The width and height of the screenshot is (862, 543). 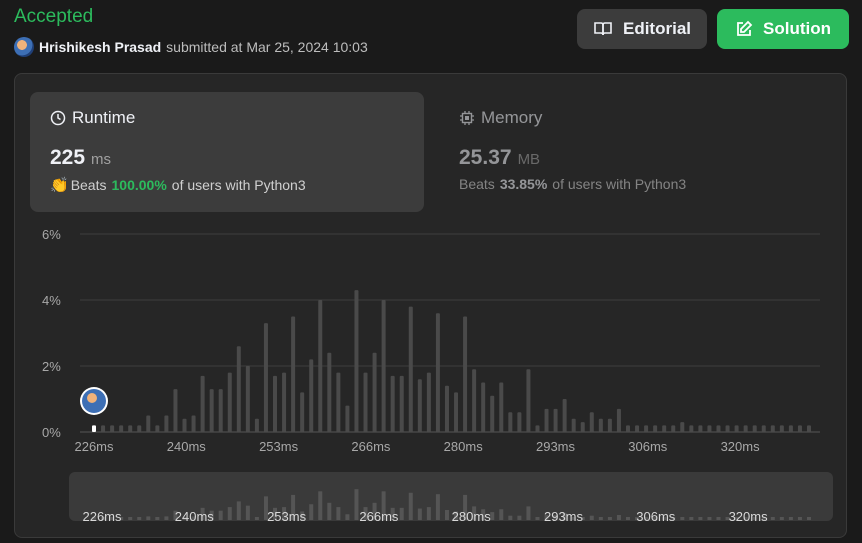 What do you see at coordinates (94, 446) in the screenshot?
I see `x-tick-label: 226ms` at bounding box center [94, 446].